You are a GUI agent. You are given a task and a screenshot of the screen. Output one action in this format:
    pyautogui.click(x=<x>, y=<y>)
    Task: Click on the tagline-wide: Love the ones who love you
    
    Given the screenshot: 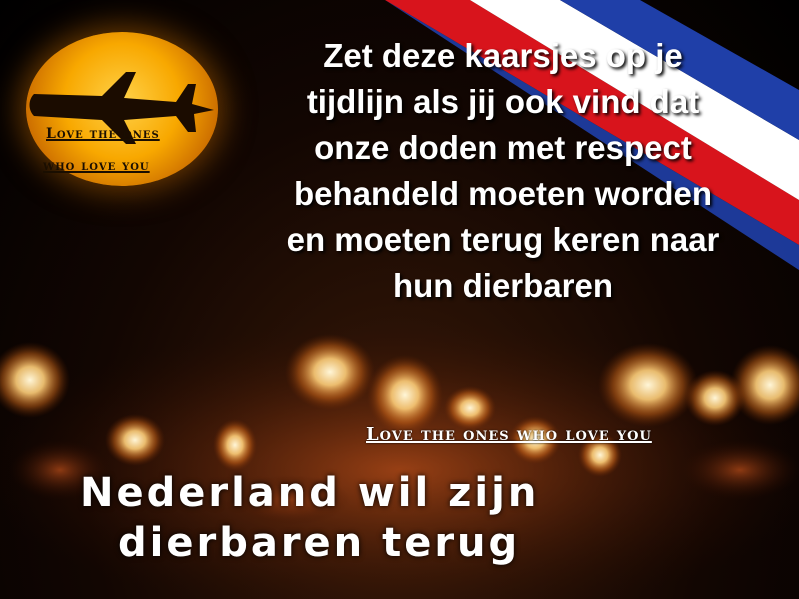 What is the action you would take?
    pyautogui.click(x=509, y=434)
    